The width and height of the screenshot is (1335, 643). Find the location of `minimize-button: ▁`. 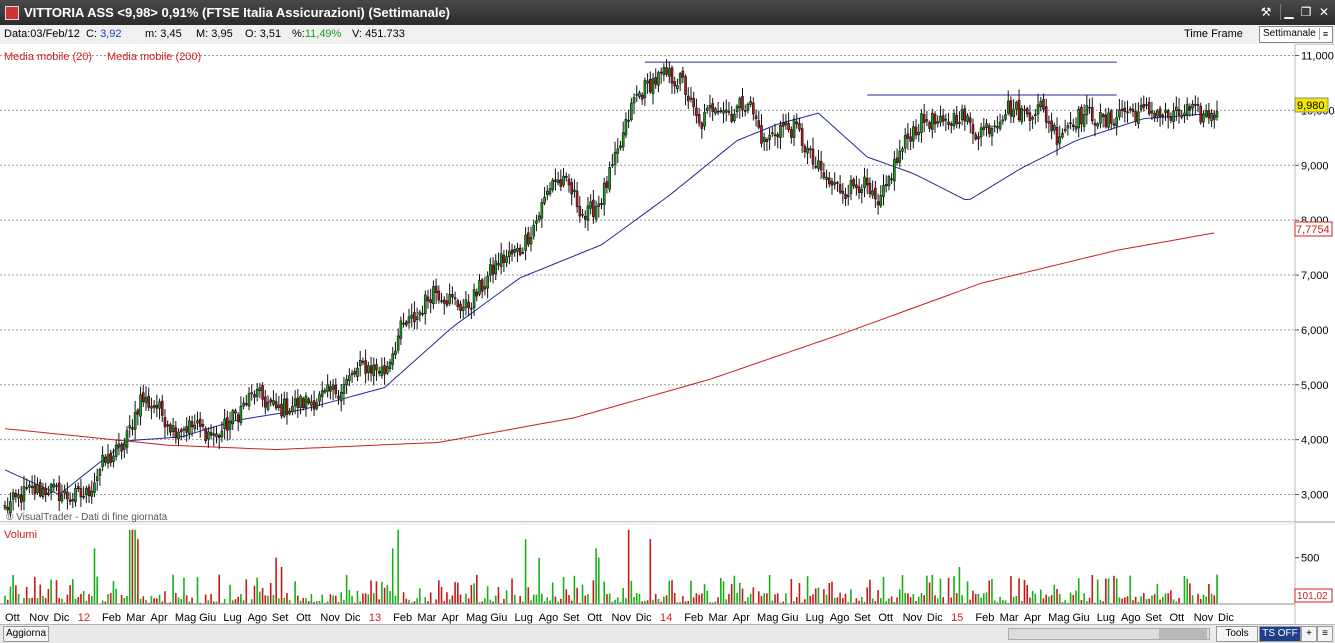

minimize-button: ▁ is located at coordinates (1288, 12).